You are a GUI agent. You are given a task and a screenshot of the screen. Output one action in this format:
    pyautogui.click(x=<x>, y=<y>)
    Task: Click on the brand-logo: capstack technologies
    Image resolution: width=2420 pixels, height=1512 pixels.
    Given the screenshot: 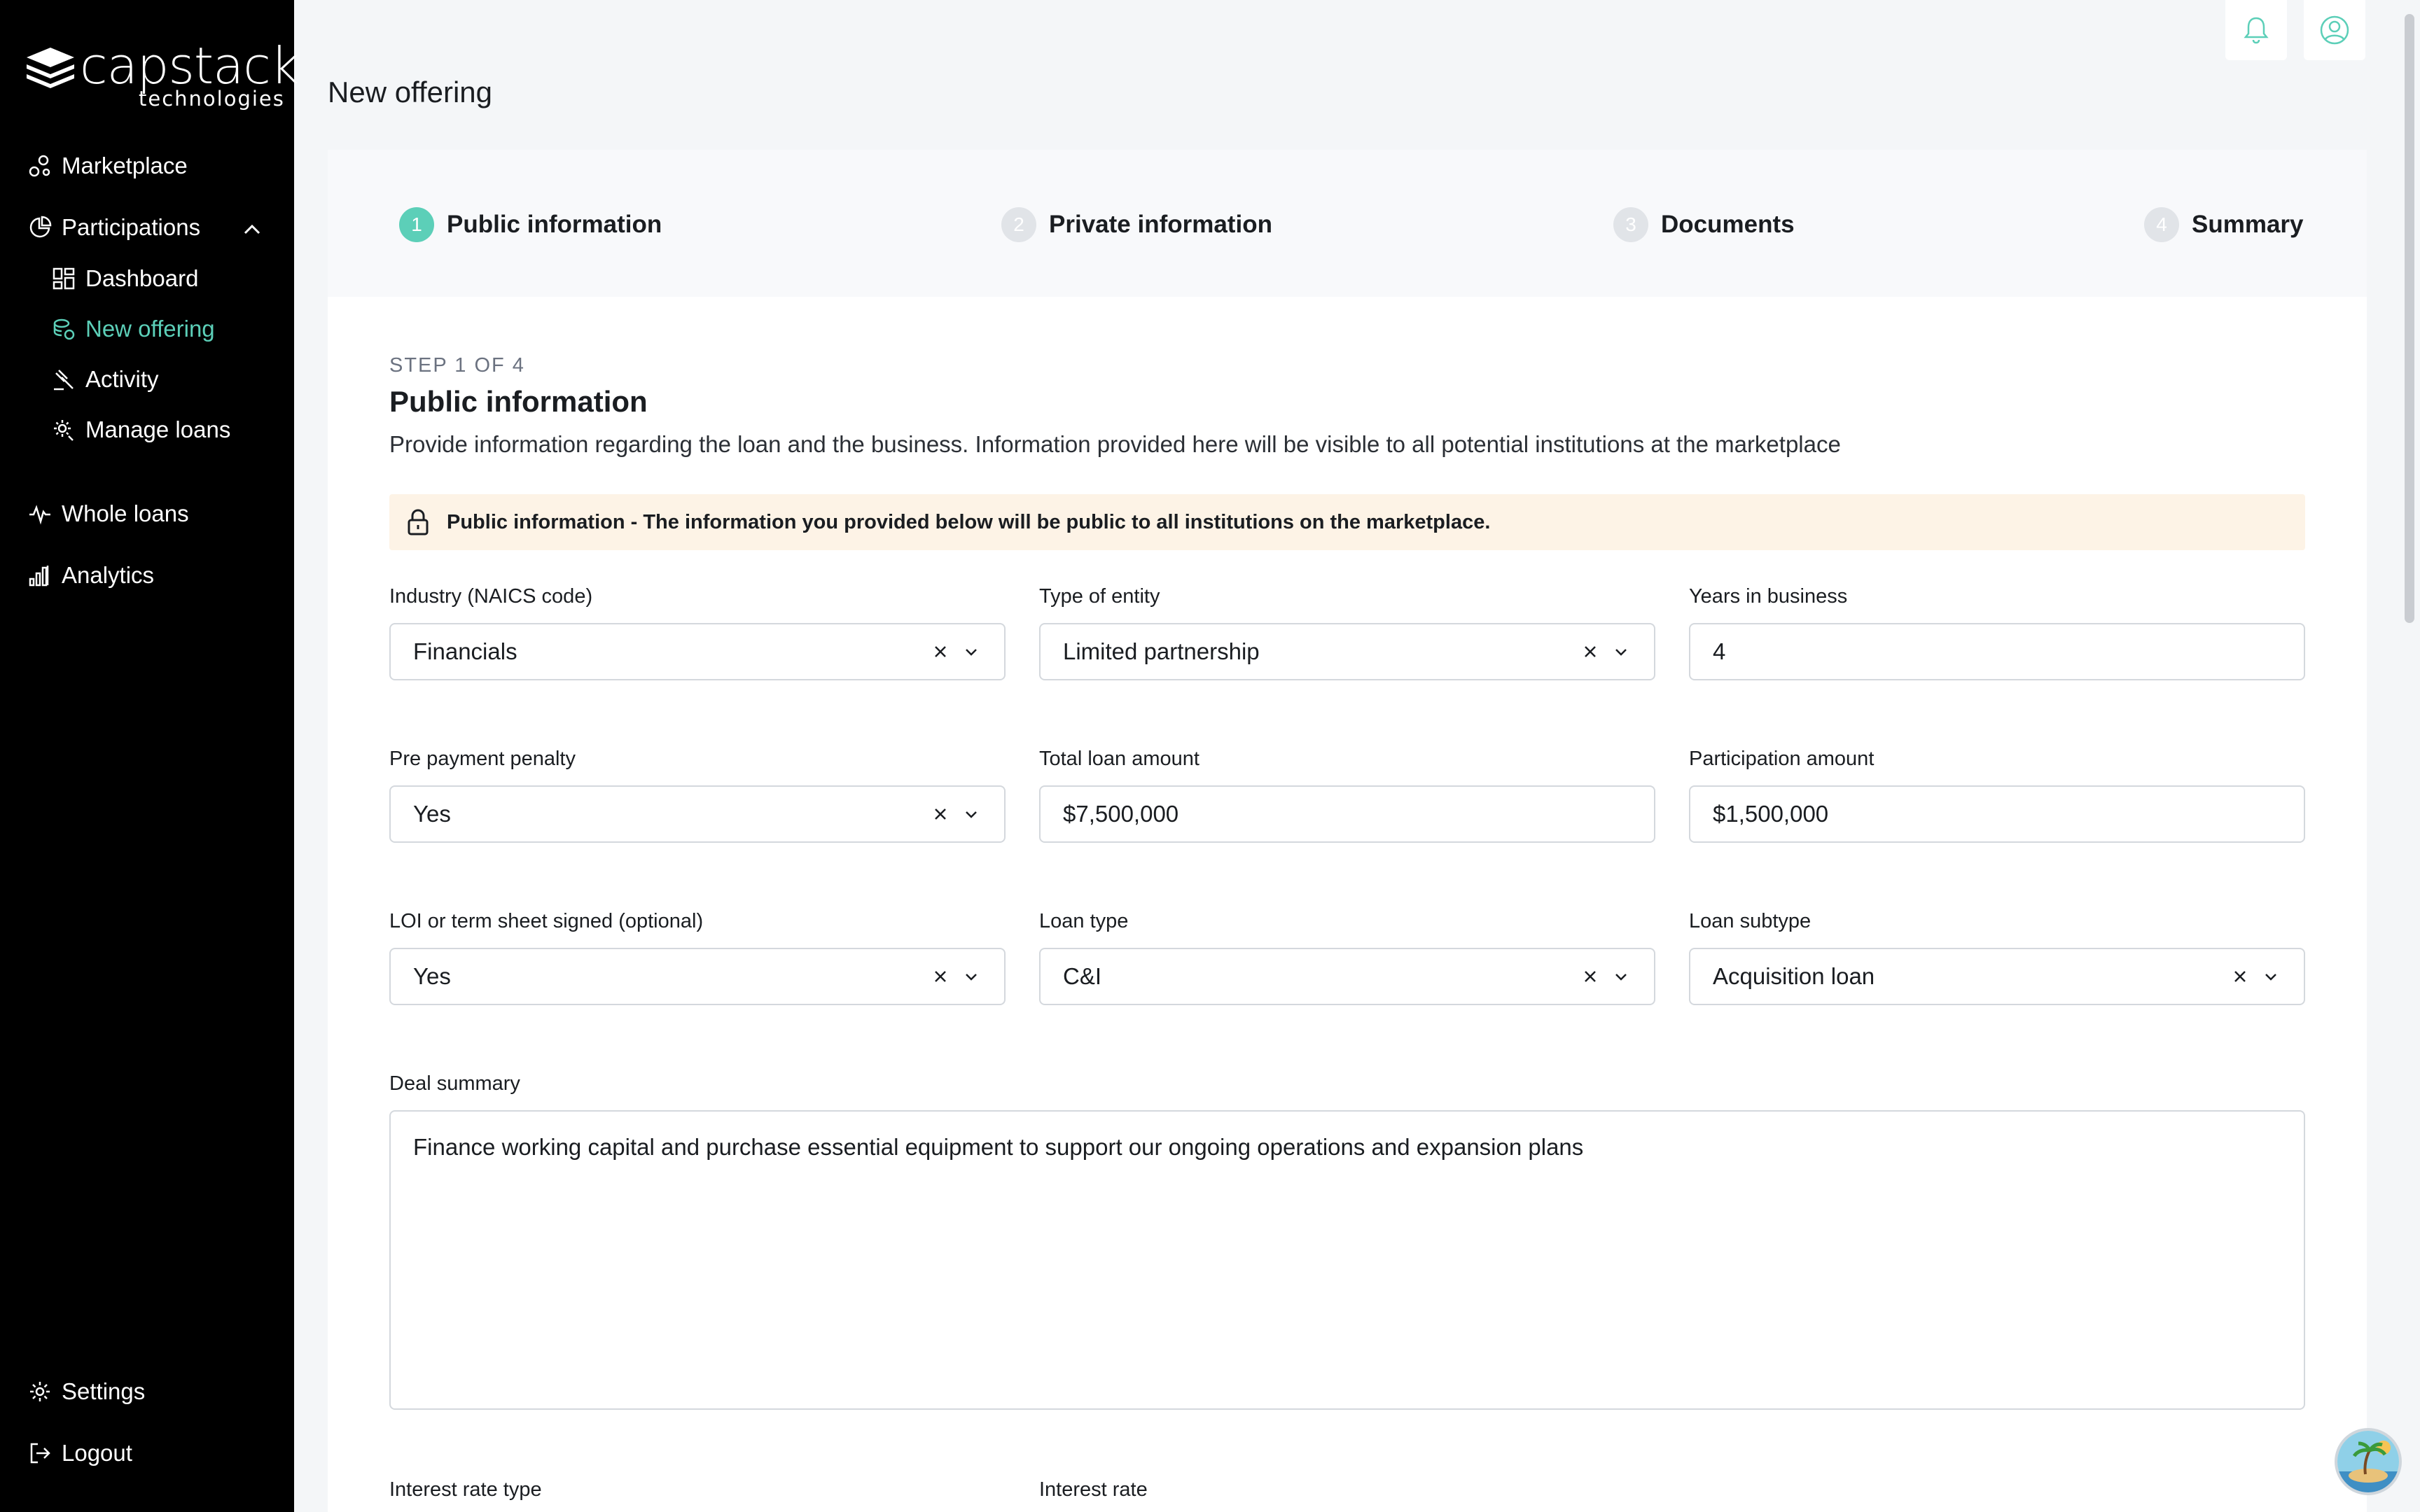 What is the action you would take?
    pyautogui.click(x=163, y=73)
    